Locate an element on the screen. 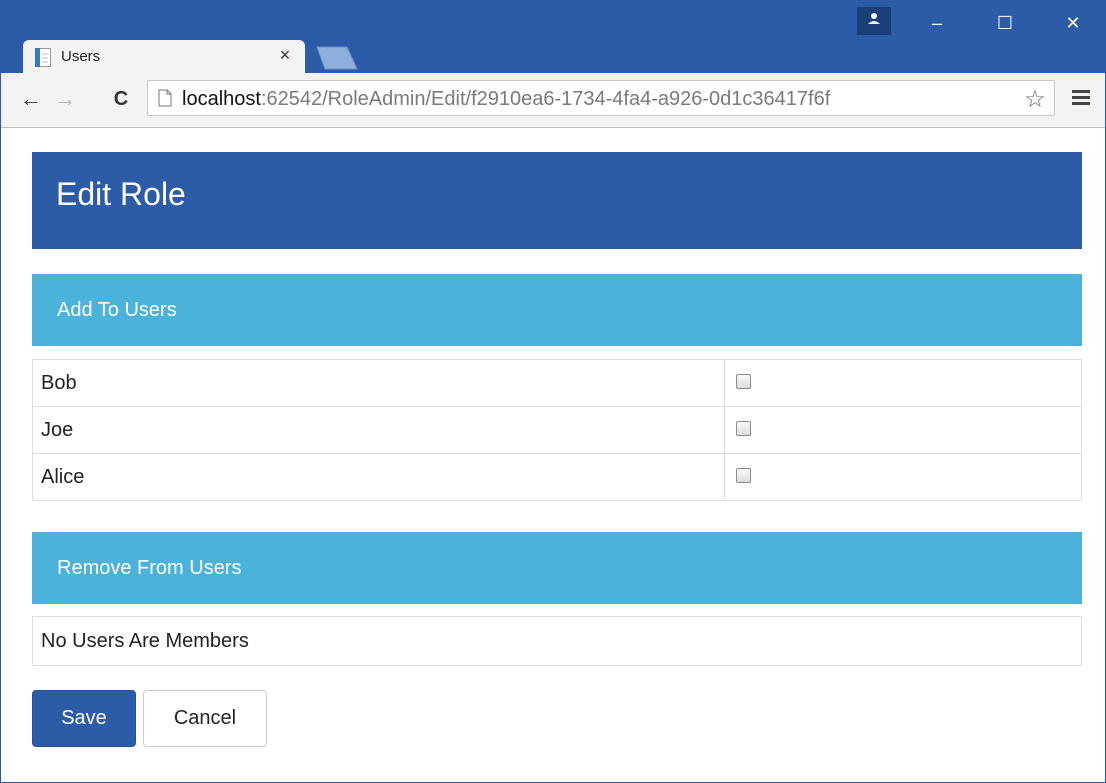 This screenshot has width=1106, height=783. forward-arrow-icon: → is located at coordinates (65, 99).